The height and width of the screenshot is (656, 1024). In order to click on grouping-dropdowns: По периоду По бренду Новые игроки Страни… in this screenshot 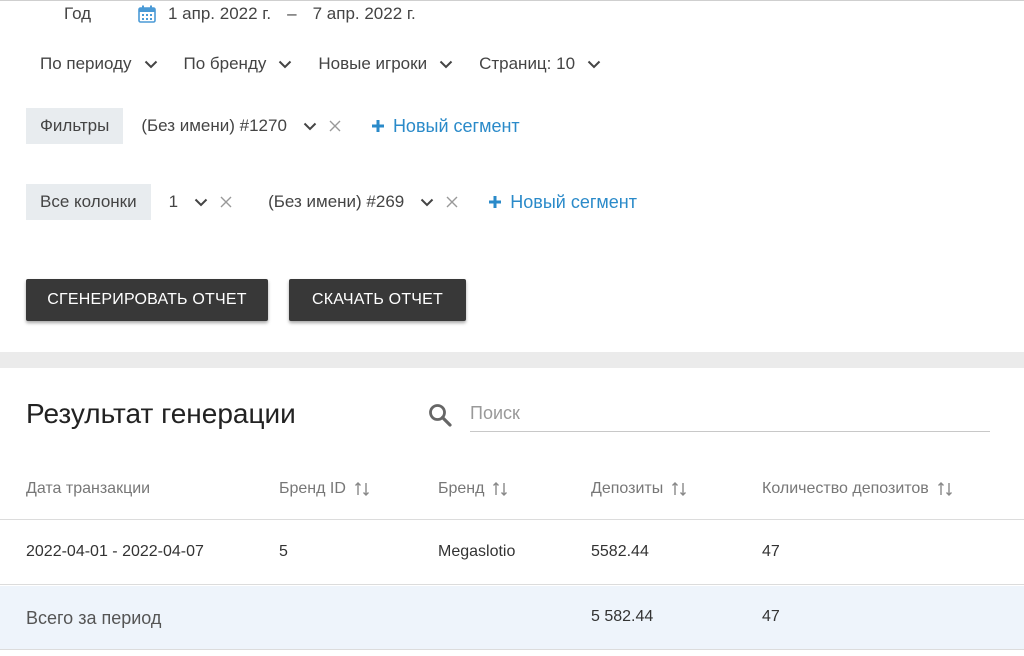, I will do `click(333, 64)`.